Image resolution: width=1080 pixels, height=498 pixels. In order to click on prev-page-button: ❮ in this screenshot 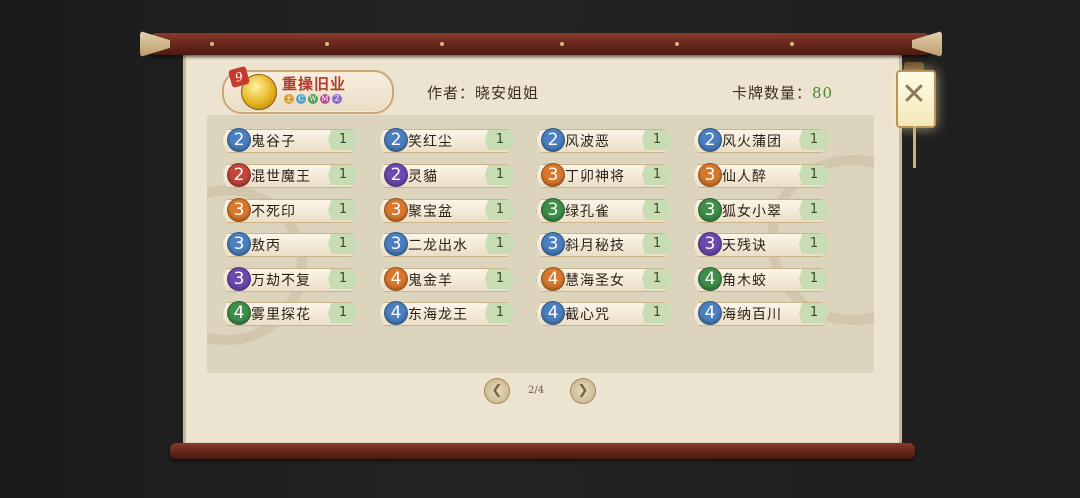, I will do `click(497, 391)`.